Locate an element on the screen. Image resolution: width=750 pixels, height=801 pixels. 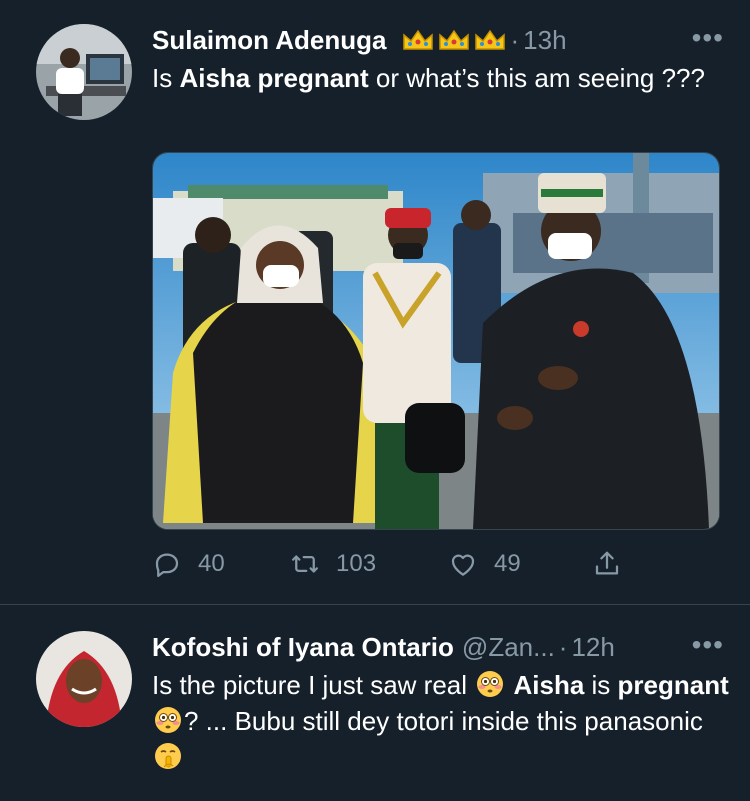
like-button: 49 is located at coordinates (484, 564).